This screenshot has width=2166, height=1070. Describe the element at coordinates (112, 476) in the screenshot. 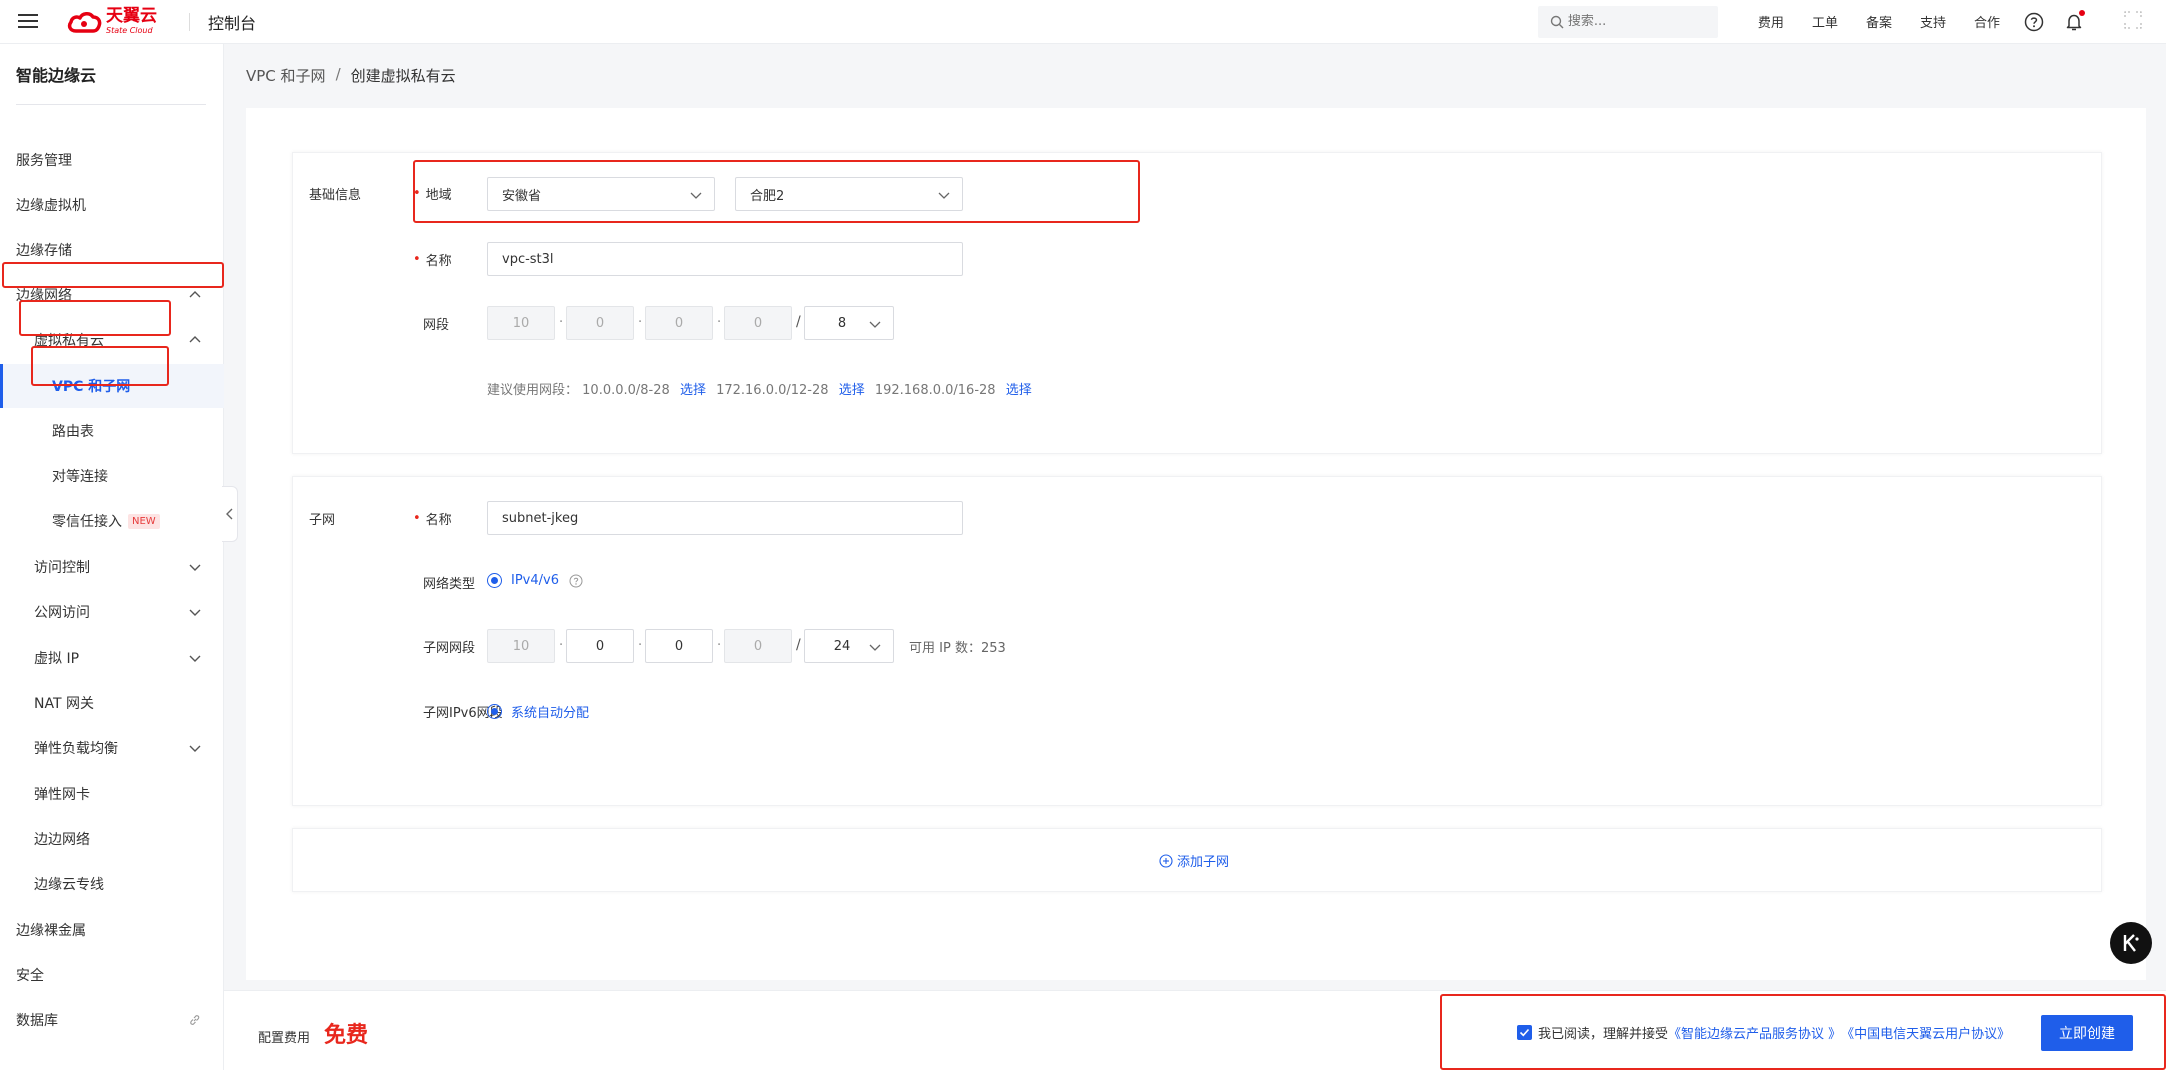

I see `sidebar-item-peering: 对等连接` at that location.